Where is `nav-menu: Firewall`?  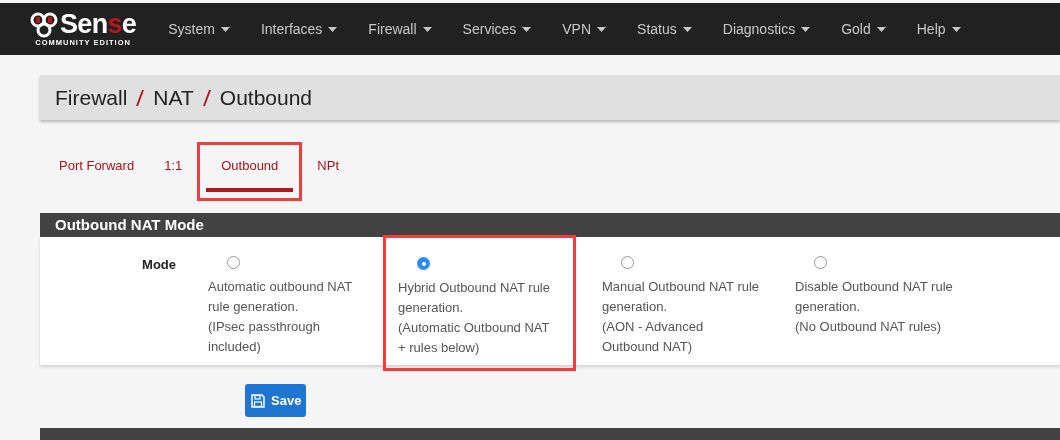 nav-menu: Firewall is located at coordinates (400, 29).